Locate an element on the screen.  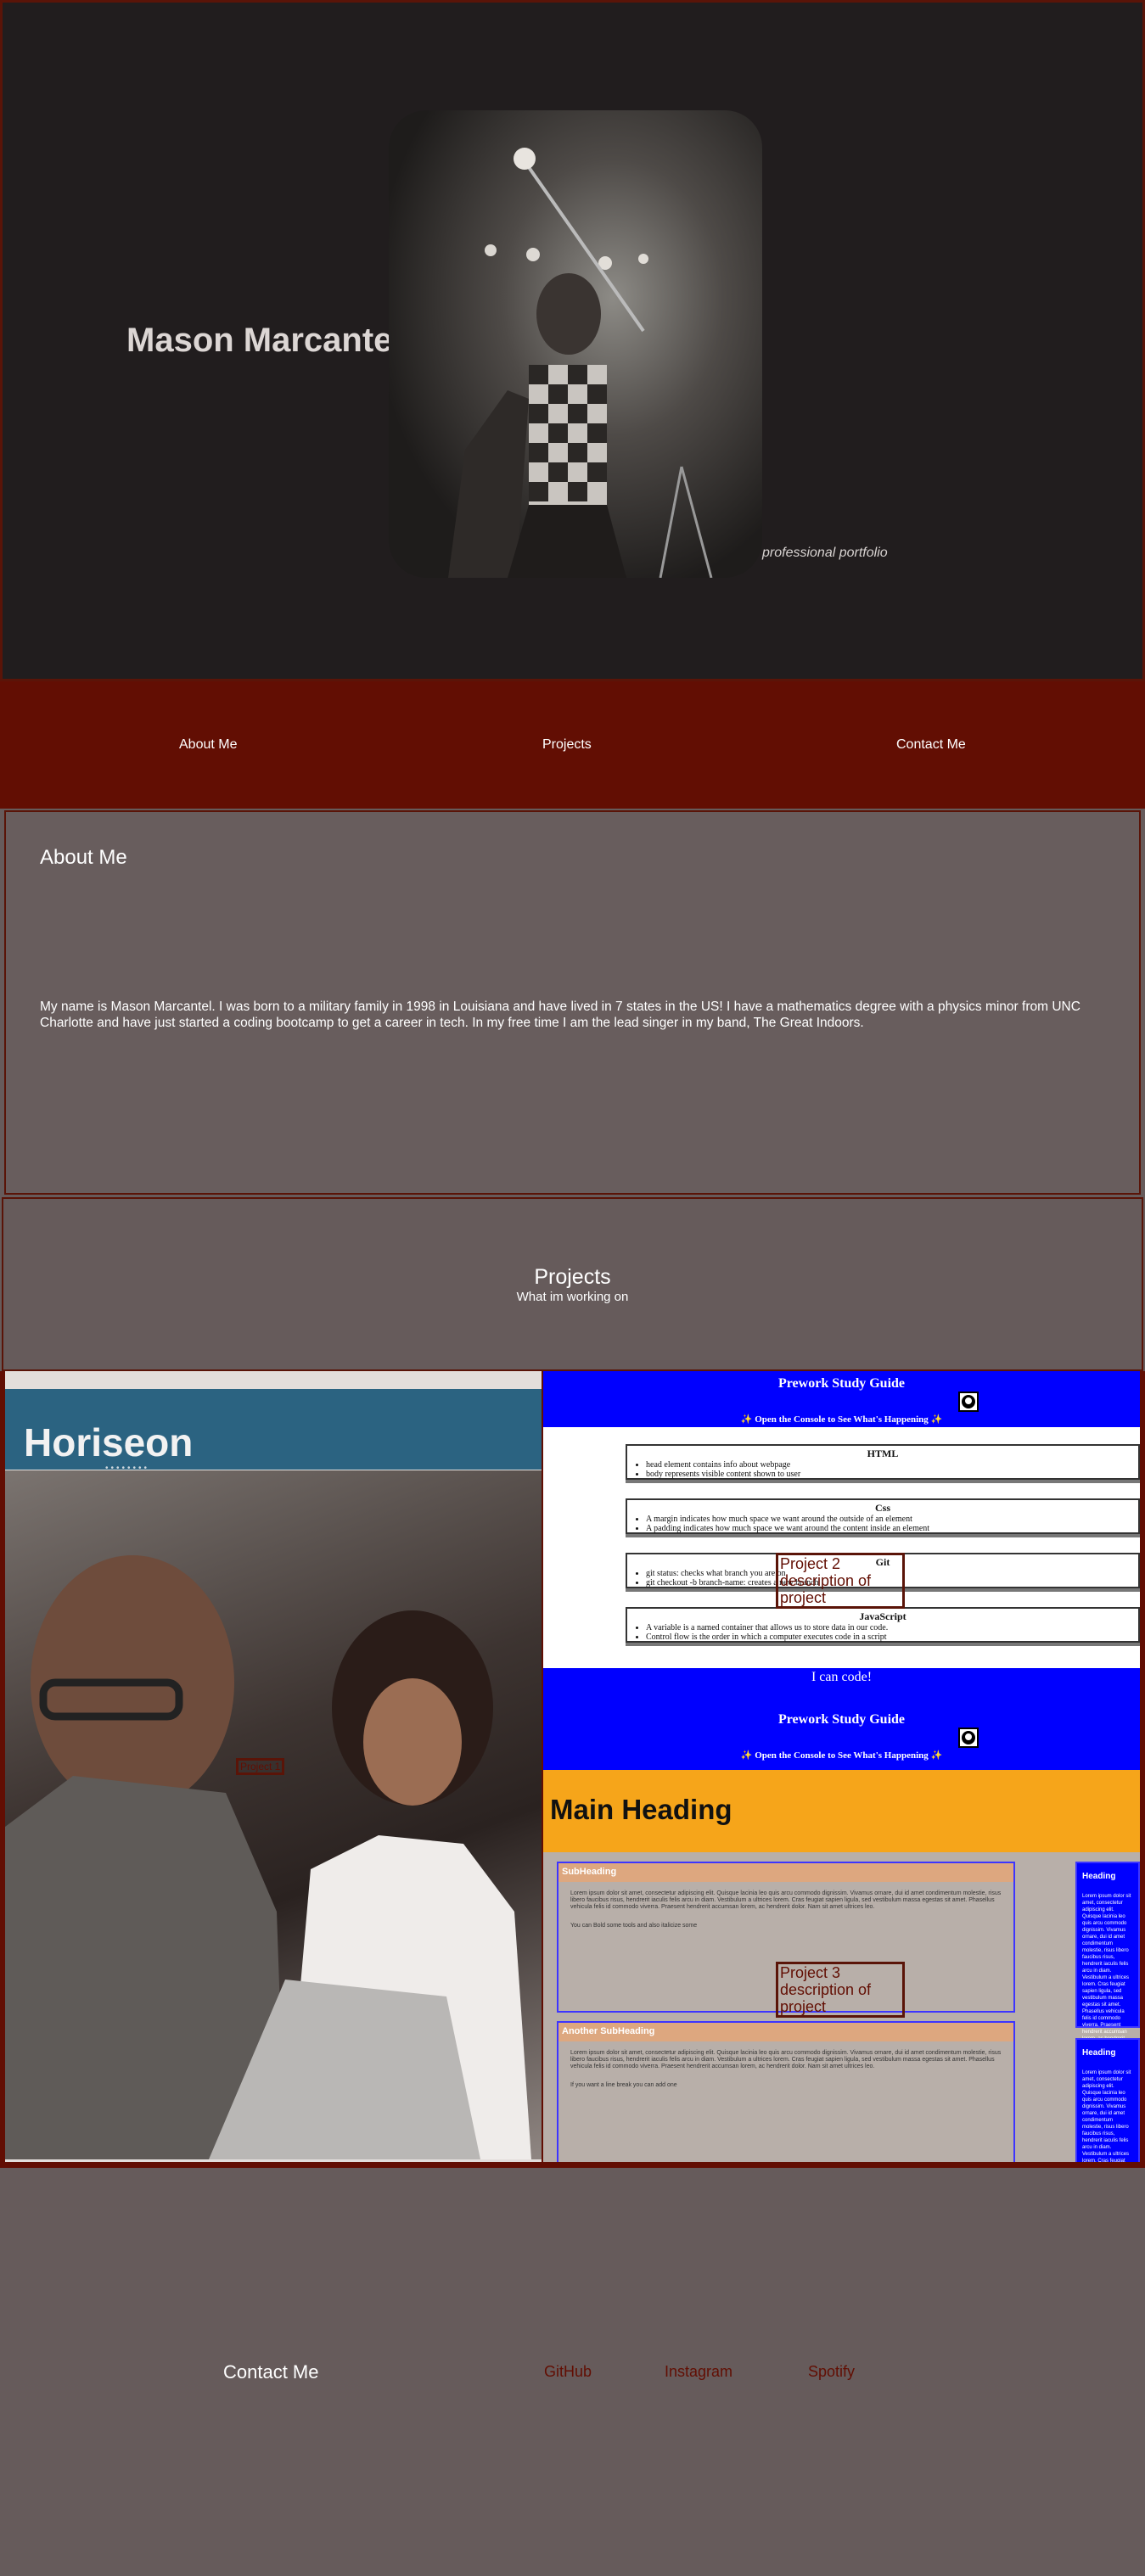
about-heading: About Me is located at coordinates (83, 857).